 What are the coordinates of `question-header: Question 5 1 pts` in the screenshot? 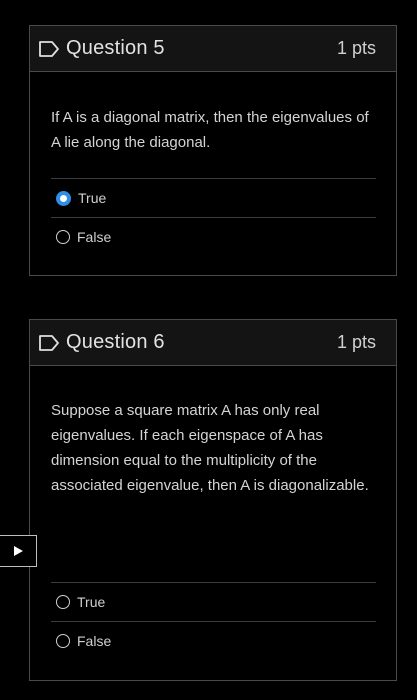 It's located at (213, 49).